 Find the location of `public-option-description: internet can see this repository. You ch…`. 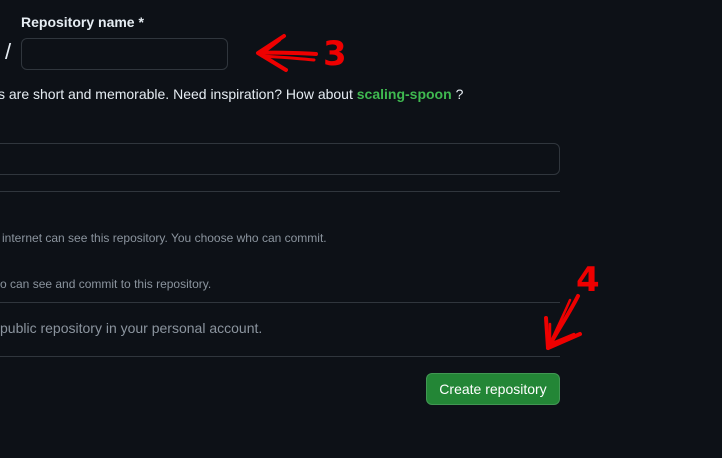

public-option-description: internet can see this repository. You ch… is located at coordinates (164, 238).